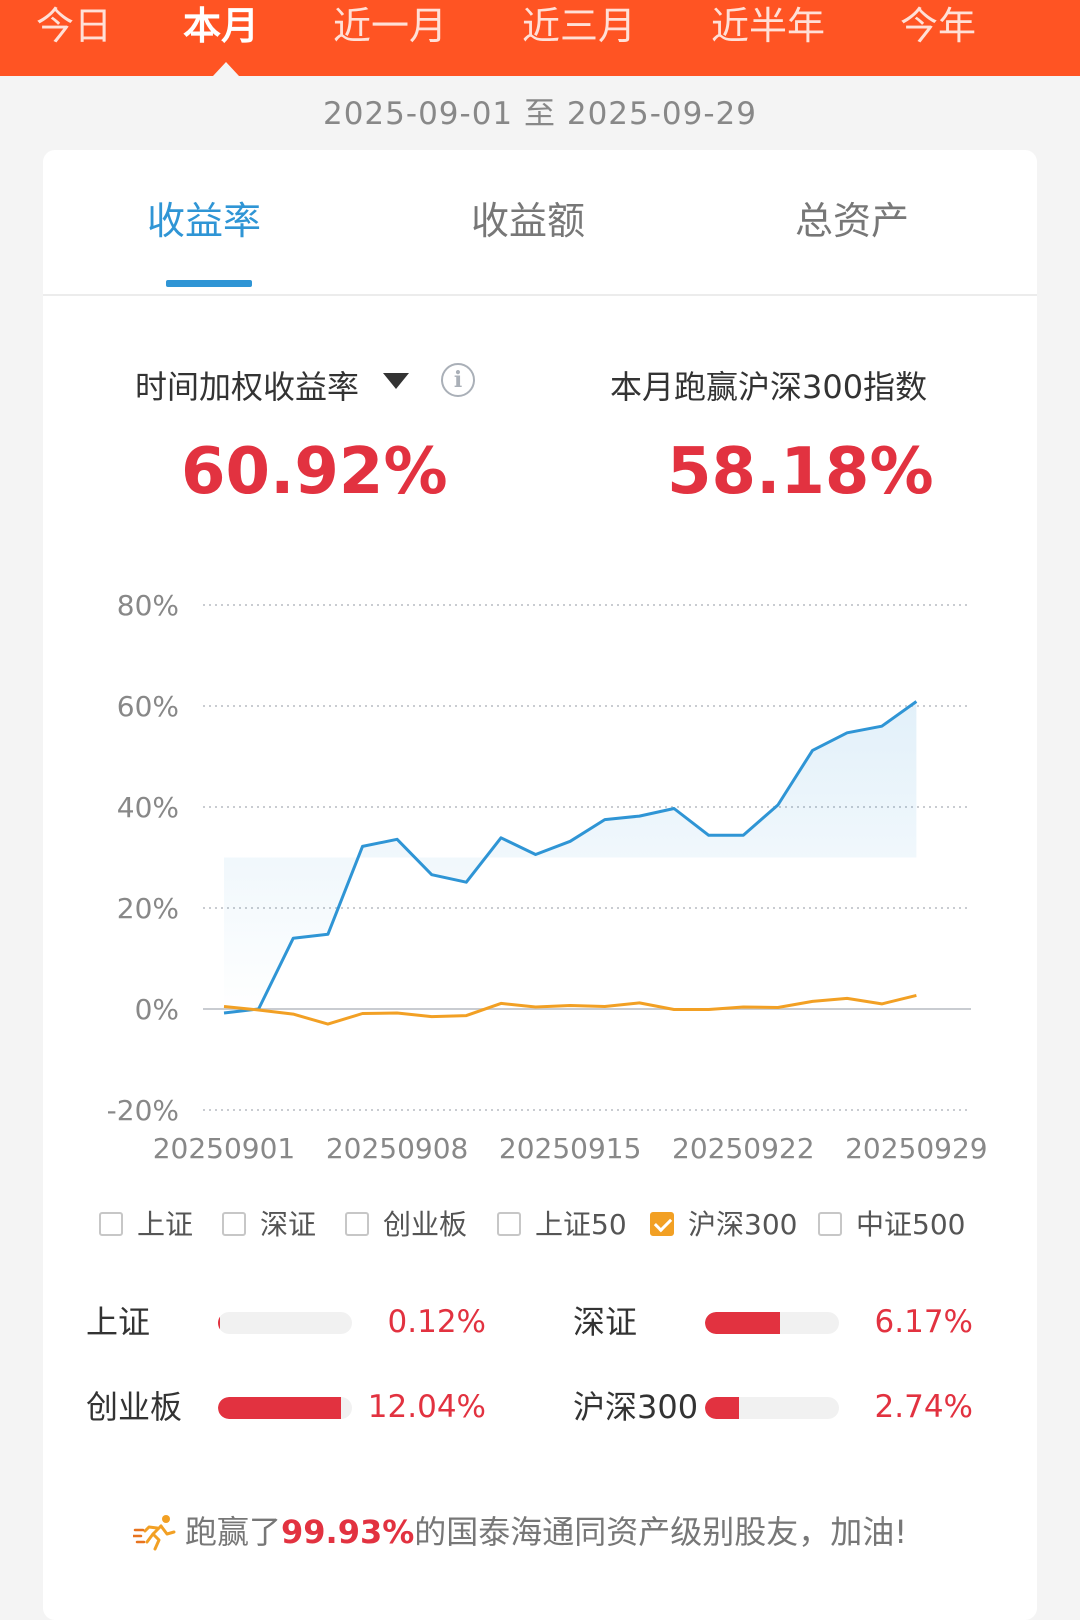 The height and width of the screenshot is (1620, 1080). Describe the element at coordinates (165, 1224) in the screenshot. I see `legend-label: 上证` at that location.